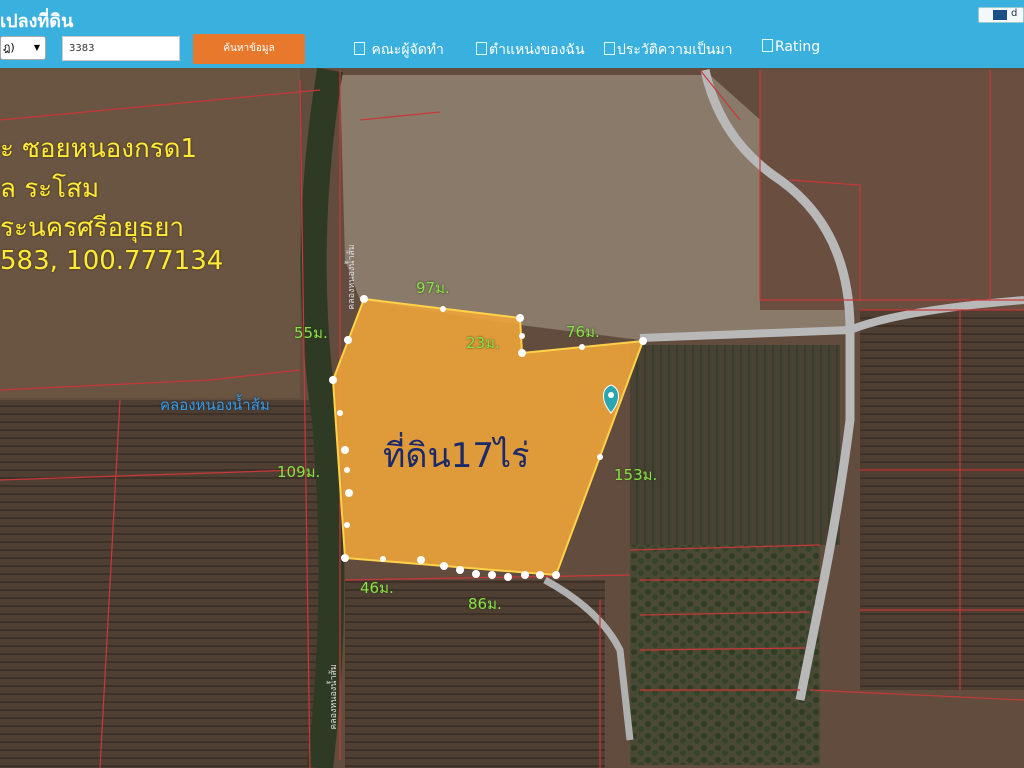  I want to click on checkbox-label: Rating, so click(798, 47).